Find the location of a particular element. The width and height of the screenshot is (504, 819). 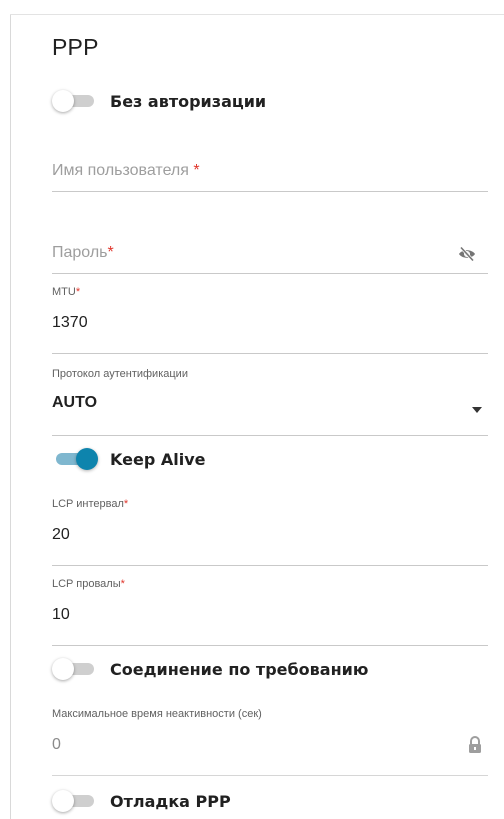

panel-left-border is located at coordinates (10, 416).